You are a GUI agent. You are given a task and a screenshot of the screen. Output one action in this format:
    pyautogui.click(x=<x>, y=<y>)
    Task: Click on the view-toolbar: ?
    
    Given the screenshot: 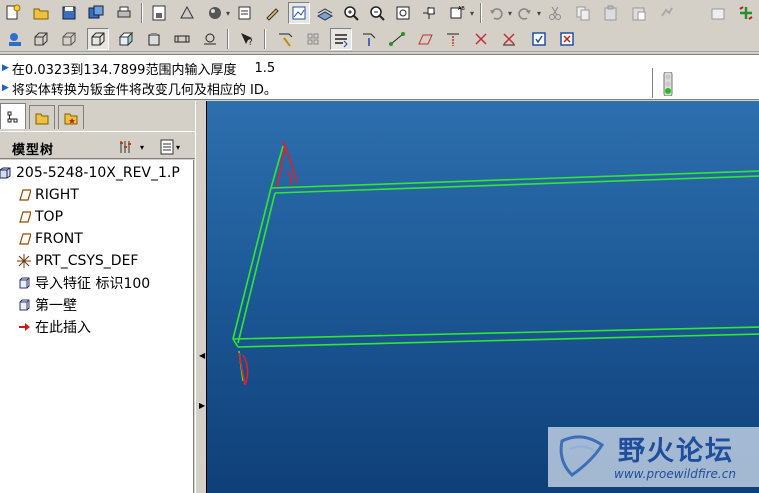 What is the action you would take?
    pyautogui.click(x=379, y=39)
    